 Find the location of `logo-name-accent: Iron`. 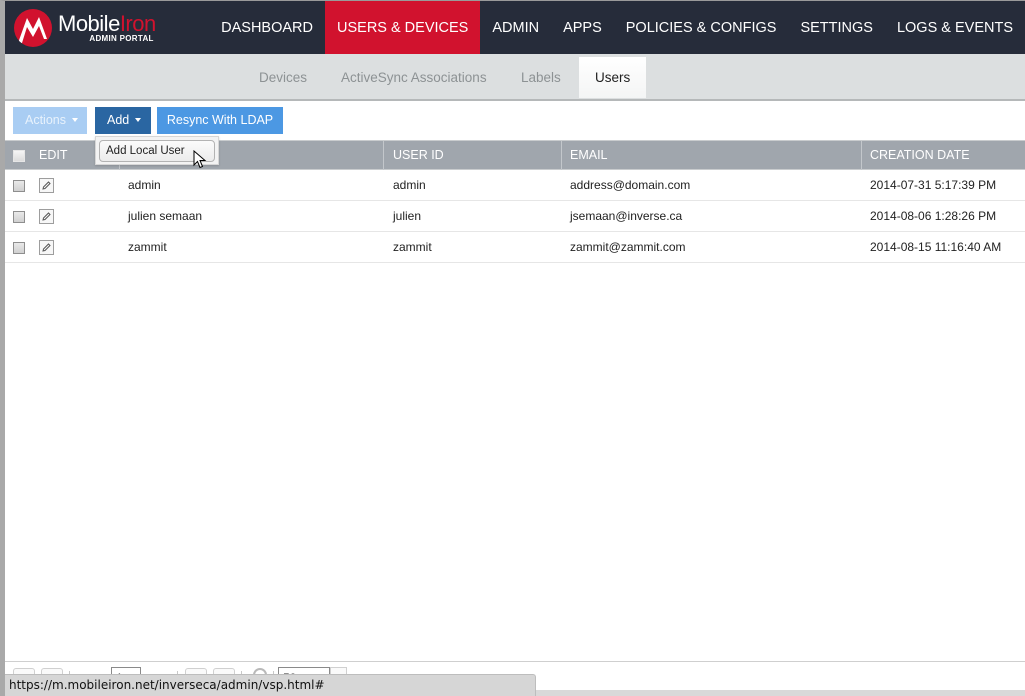

logo-name-accent: Iron is located at coordinates (137, 23).